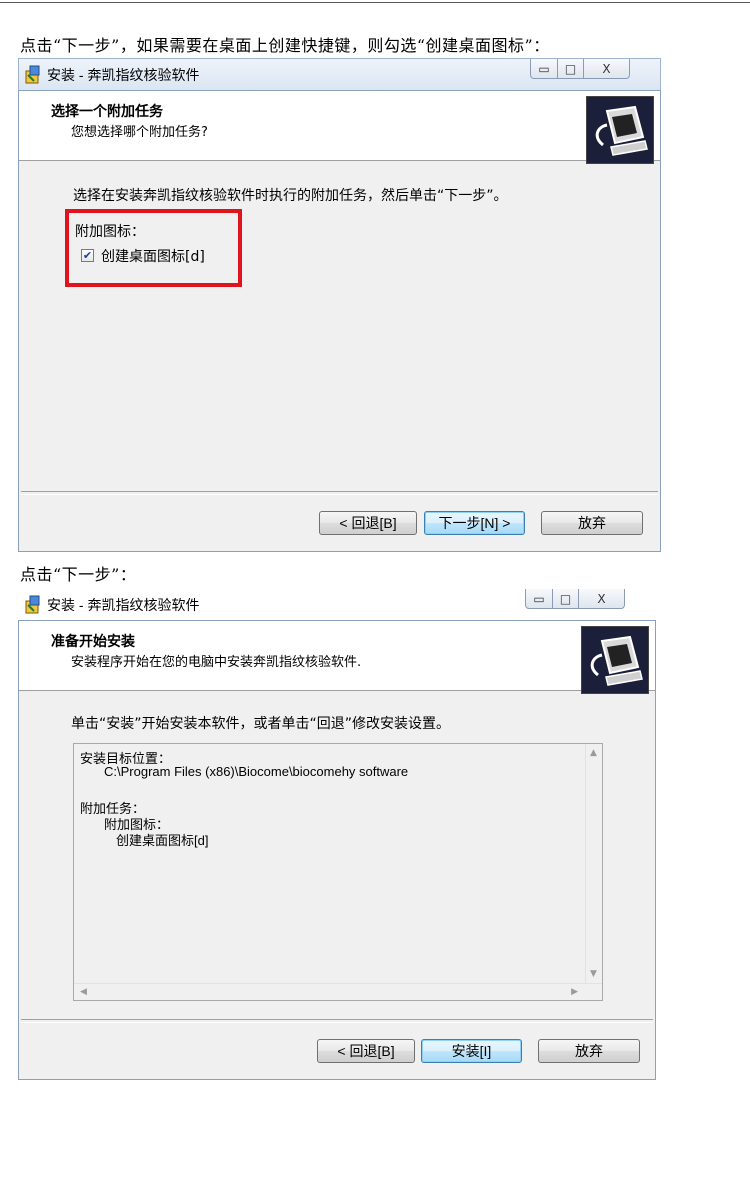 This screenshot has height=1195, width=750. Describe the element at coordinates (139, 132) in the screenshot. I see `page-subtitle: 您想选择哪个附加任务?` at that location.